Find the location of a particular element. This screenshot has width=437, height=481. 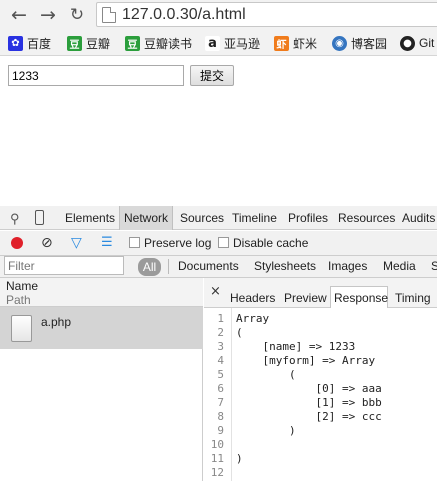

bookmark-item: ✿ 百度 is located at coordinates (29, 43).